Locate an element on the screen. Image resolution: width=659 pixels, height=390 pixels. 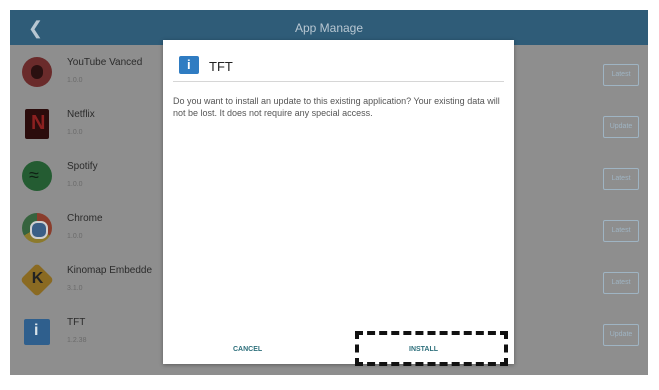
app-name: Netflix is located at coordinates (81, 114).